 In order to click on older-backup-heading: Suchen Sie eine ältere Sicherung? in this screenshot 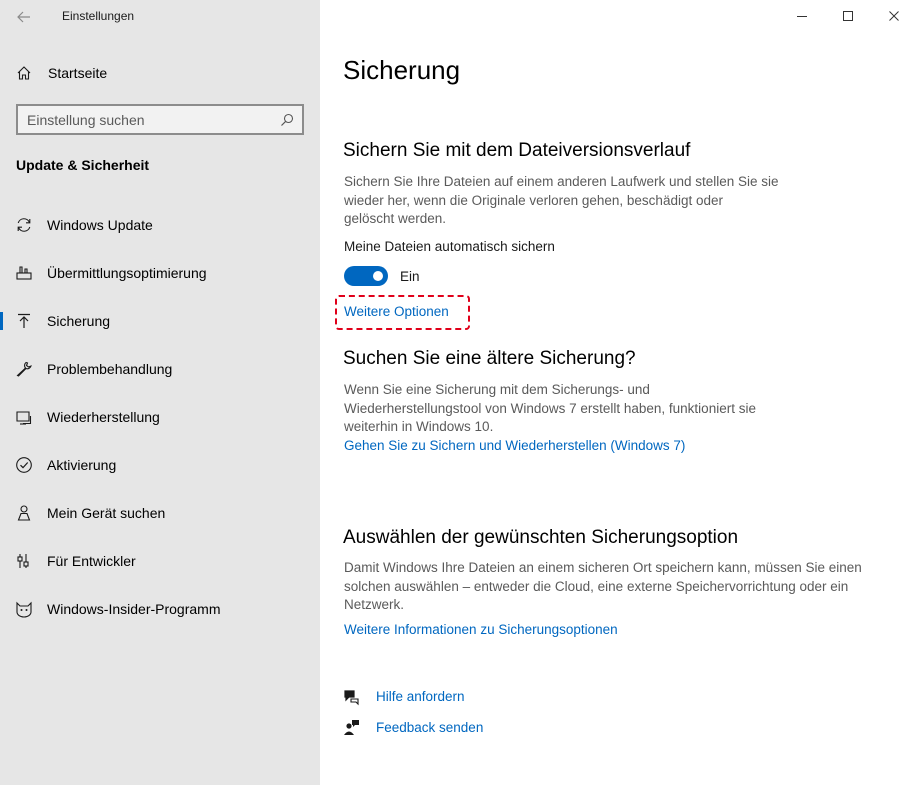, I will do `click(489, 358)`.